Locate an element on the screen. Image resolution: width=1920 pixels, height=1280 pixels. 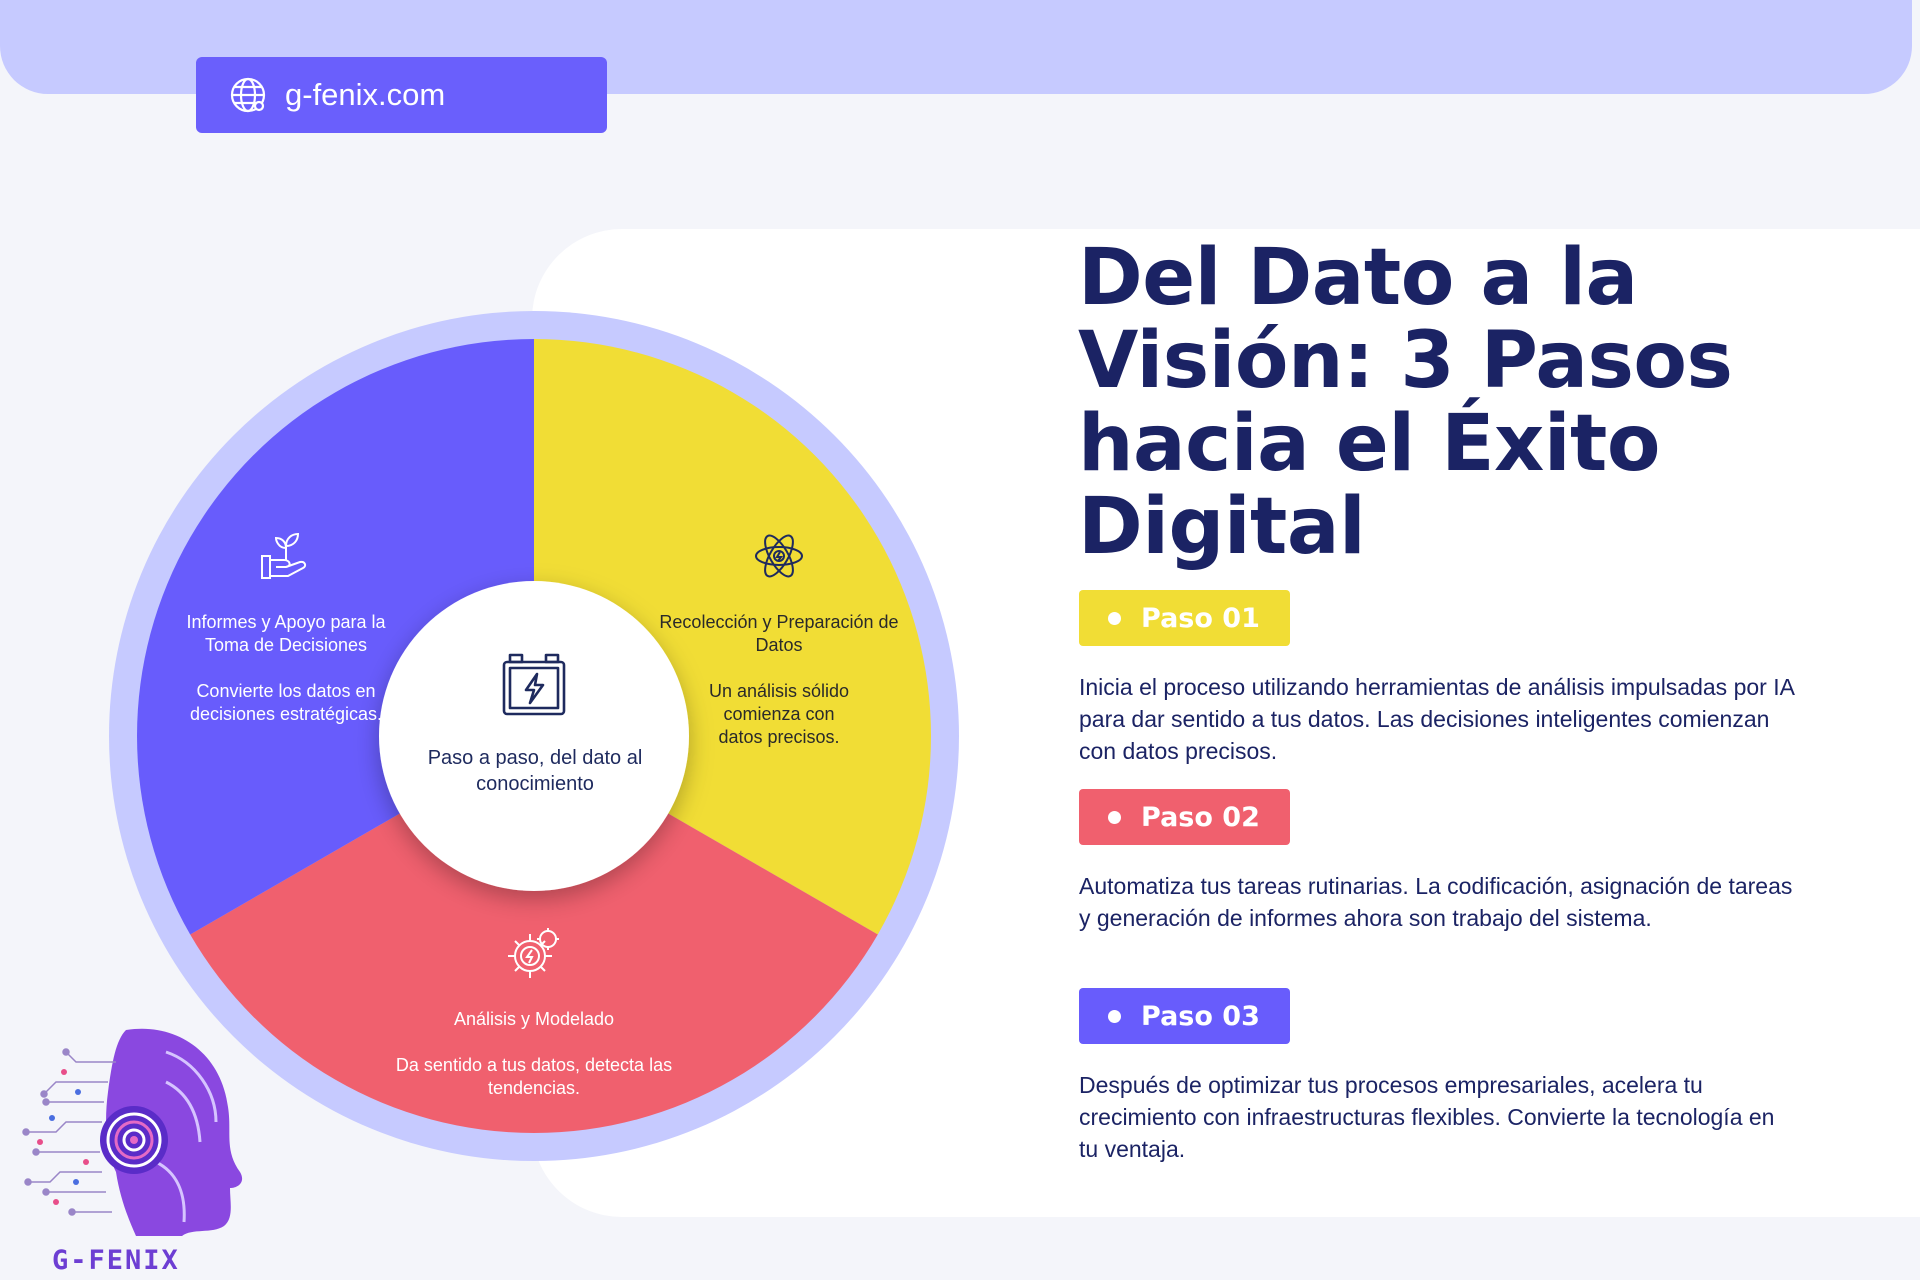
ai-head-icon is located at coordinates (132, 1132).